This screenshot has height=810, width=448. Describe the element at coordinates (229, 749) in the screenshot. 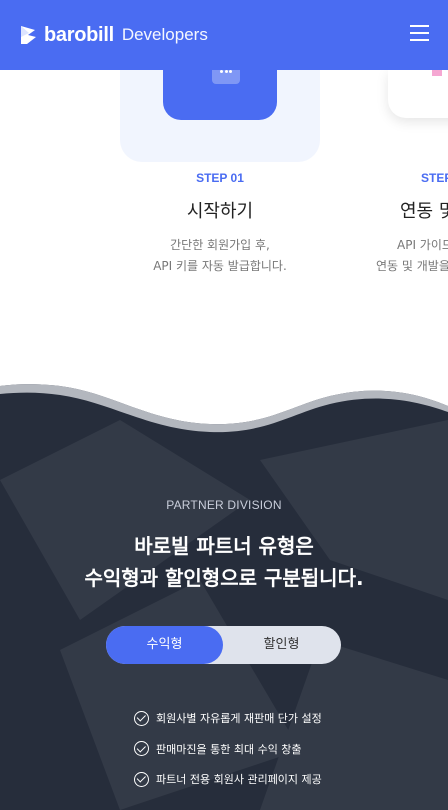

I see `feature-text: 판매마진을 통한 최대 수익 창출` at that location.